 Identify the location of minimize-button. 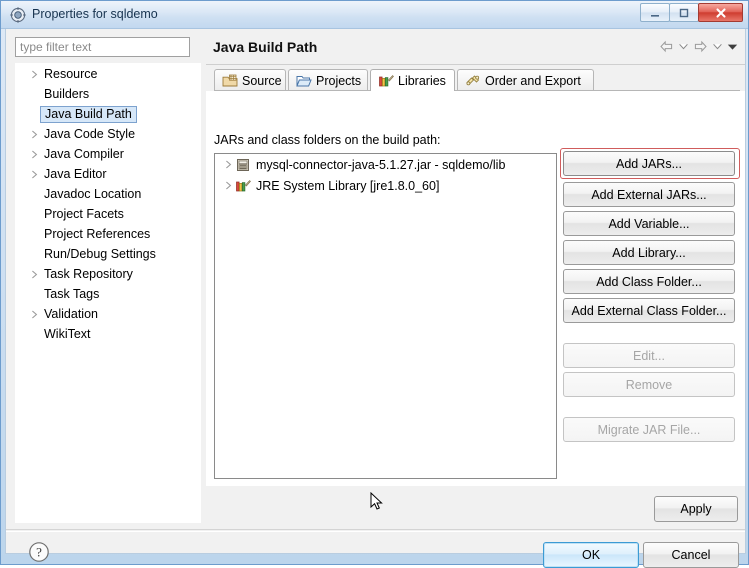
(655, 12).